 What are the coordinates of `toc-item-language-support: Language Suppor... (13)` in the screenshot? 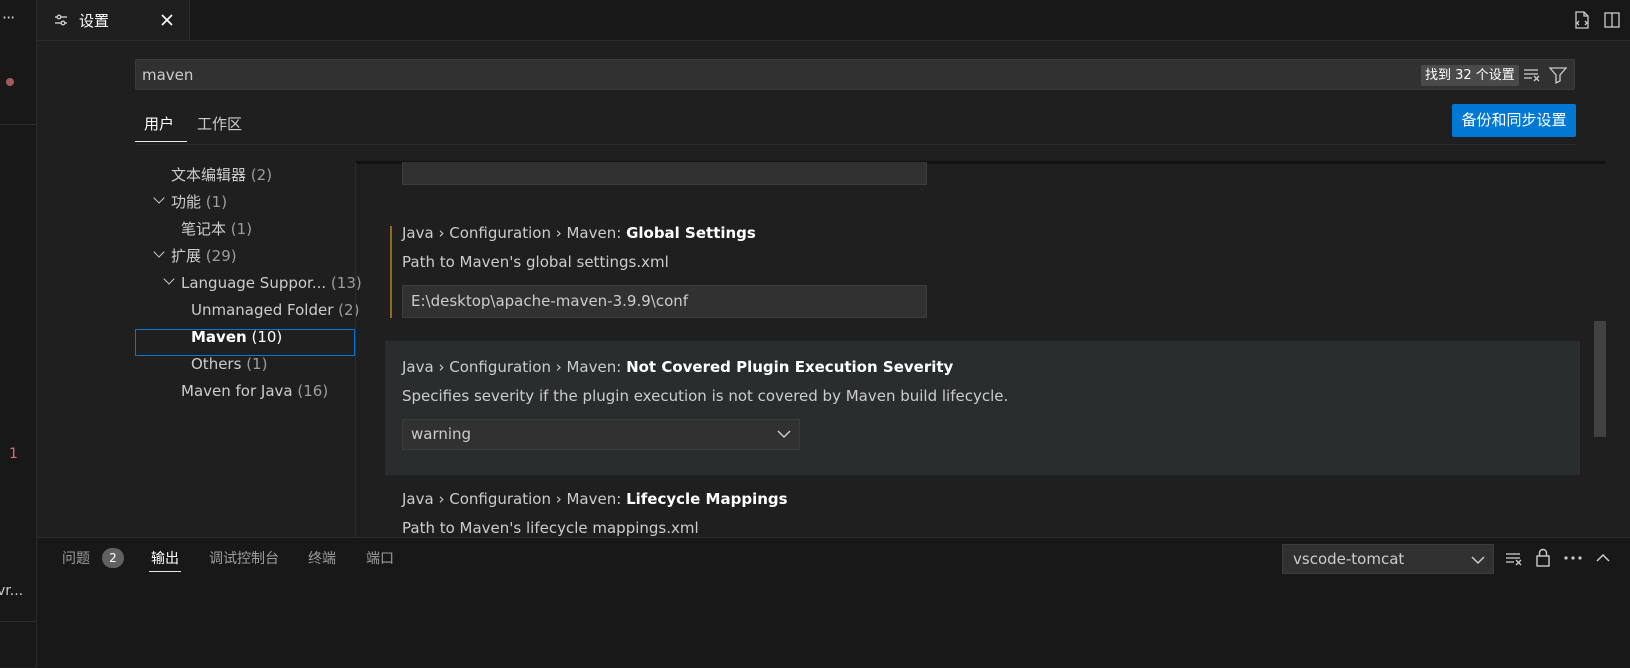 It's located at (271, 283).